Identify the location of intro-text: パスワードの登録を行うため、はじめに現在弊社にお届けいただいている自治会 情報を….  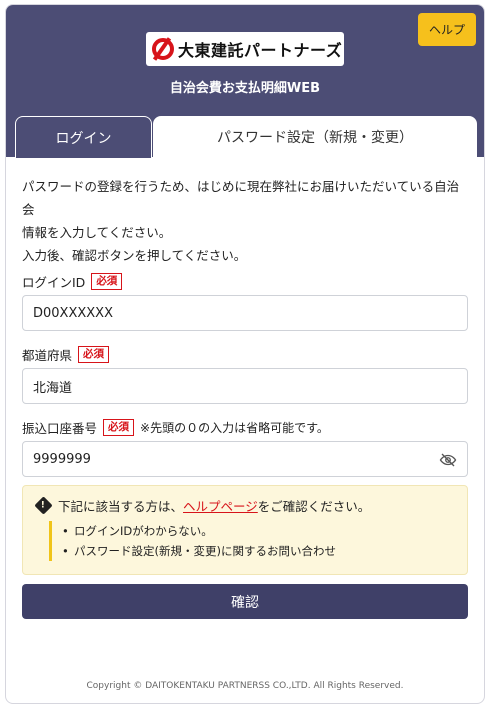
(246, 221).